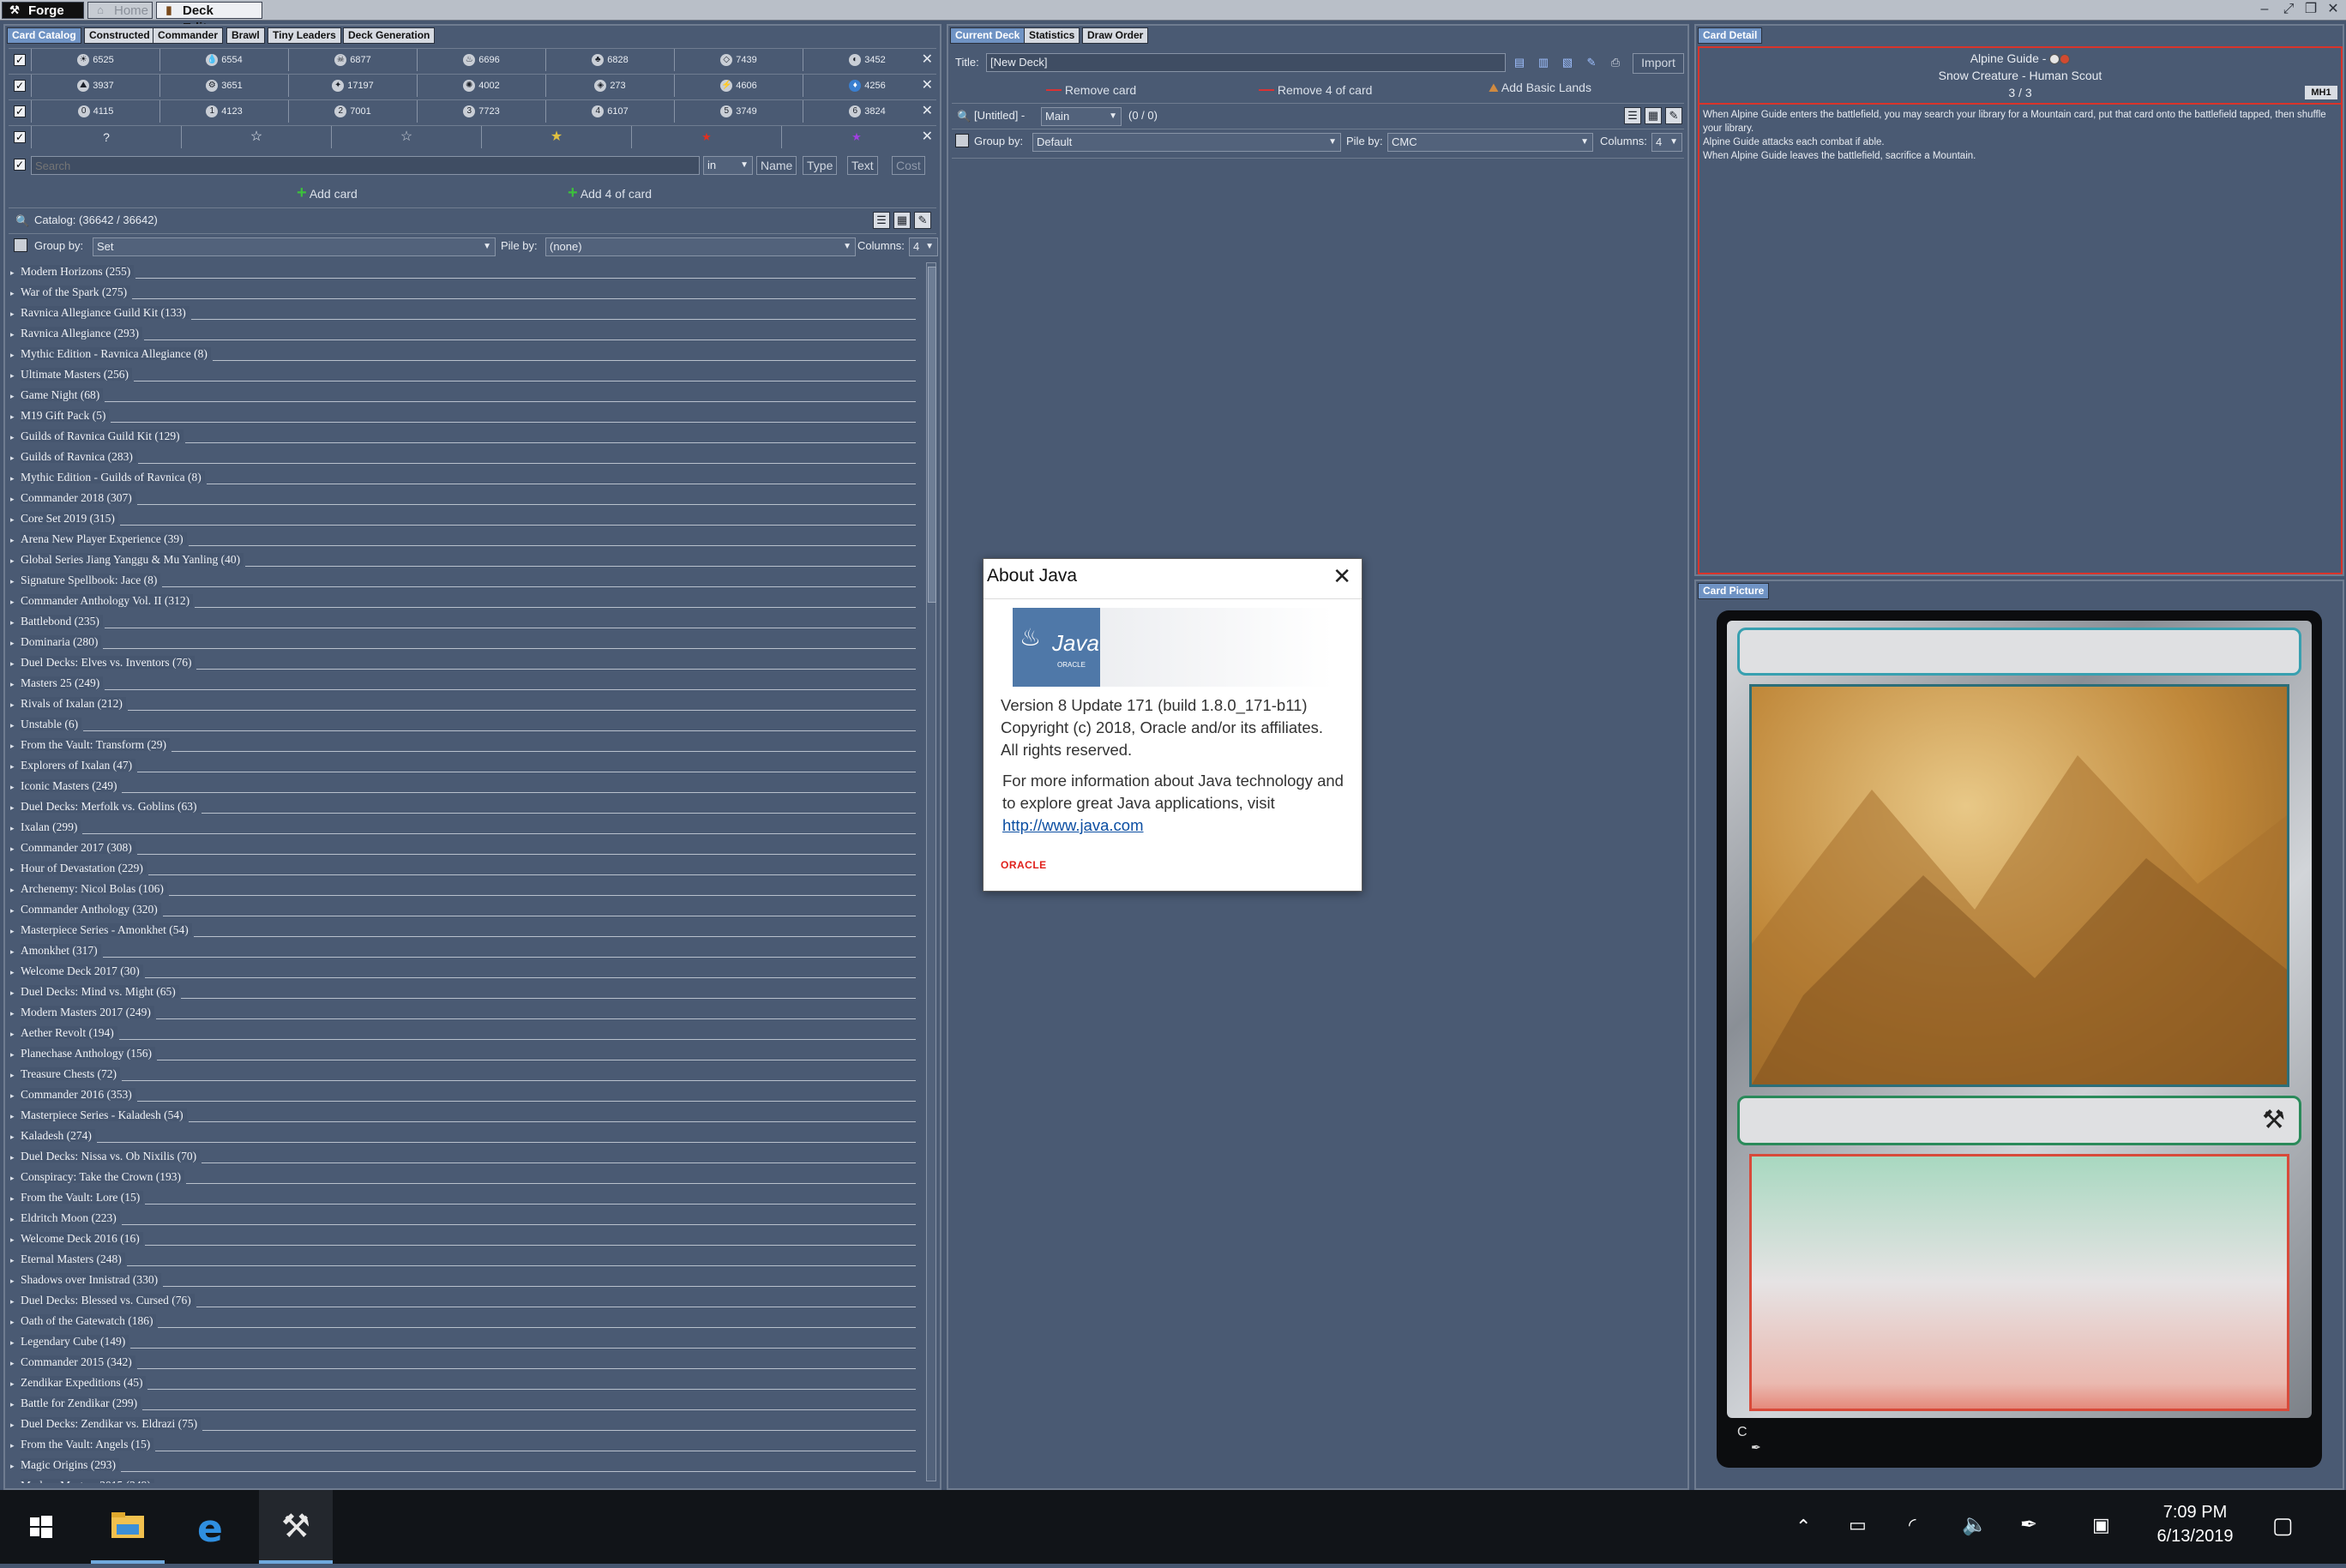  Describe the element at coordinates (466, 396) in the screenshot. I see `catalog-group-item: ▸ Game Night (68)` at that location.